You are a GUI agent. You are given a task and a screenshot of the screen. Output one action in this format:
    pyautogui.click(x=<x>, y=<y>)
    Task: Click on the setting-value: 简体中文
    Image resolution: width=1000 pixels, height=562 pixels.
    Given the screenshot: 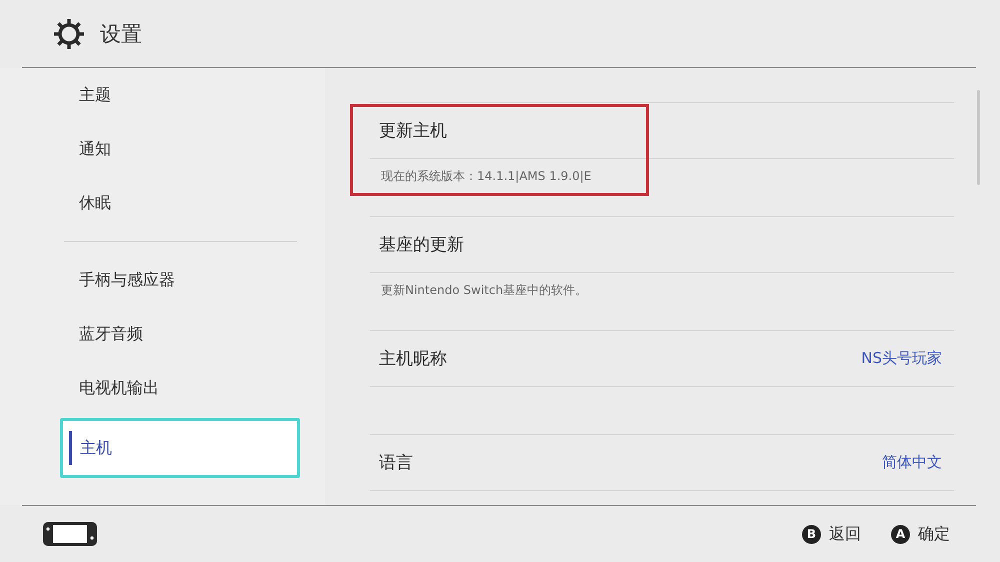 What is the action you would take?
    pyautogui.click(x=912, y=462)
    